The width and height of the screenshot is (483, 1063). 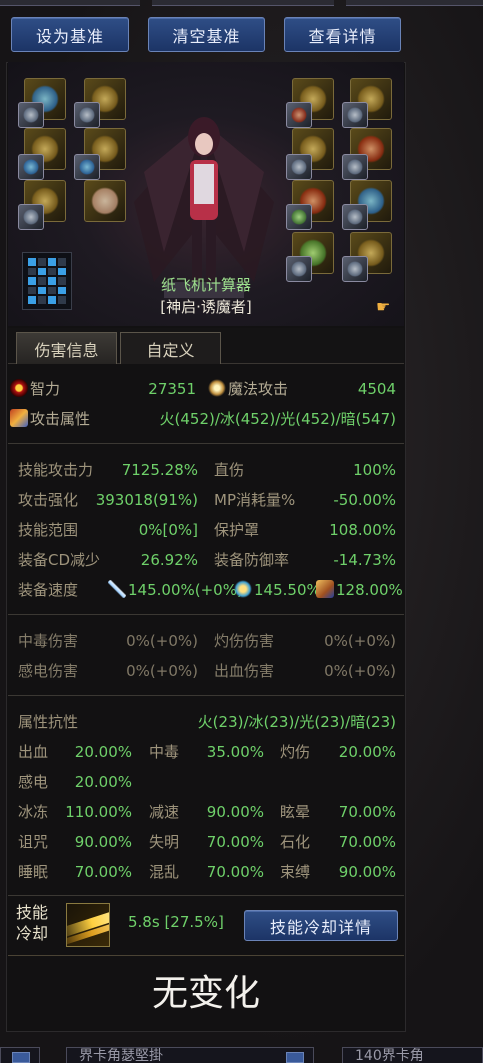 I want to click on stat-label: 冰冻, so click(x=33, y=812).